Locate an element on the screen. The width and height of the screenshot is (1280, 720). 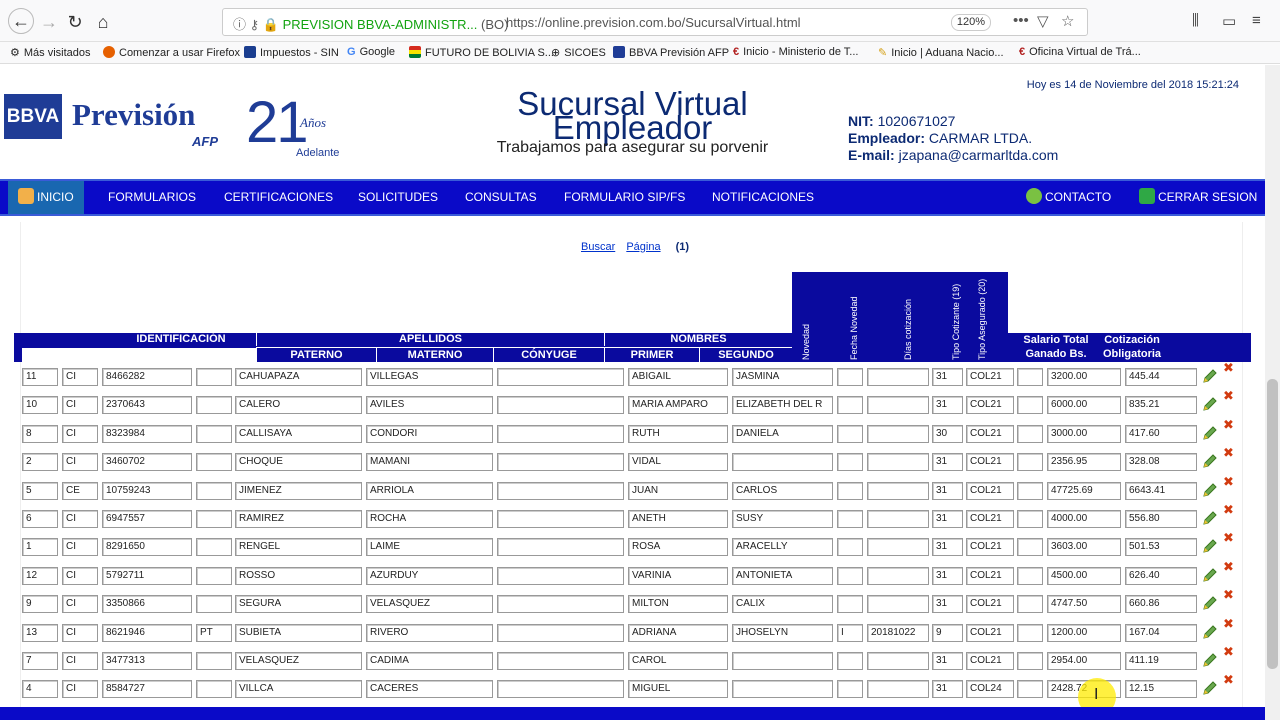
library-icon: ⫼ is located at coordinates (1195, 20).